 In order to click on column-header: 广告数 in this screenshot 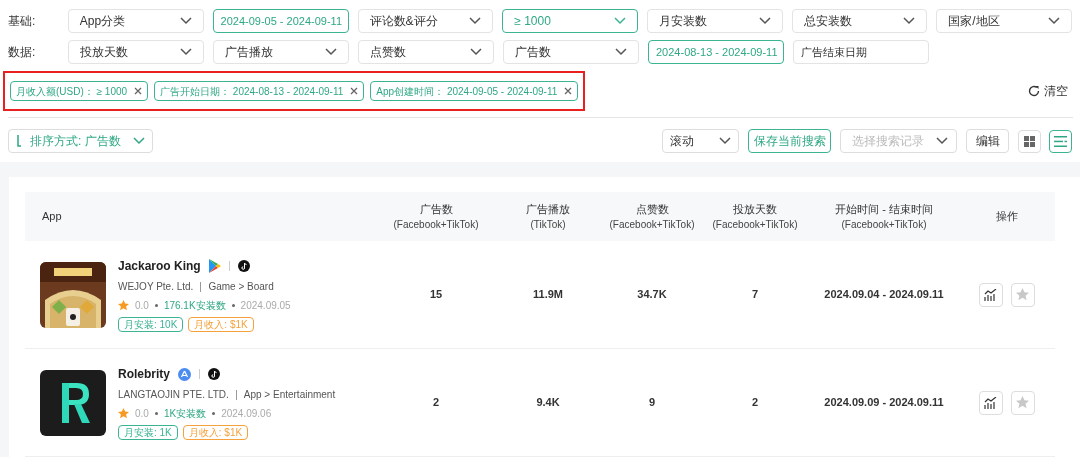, I will do `click(436, 209)`.